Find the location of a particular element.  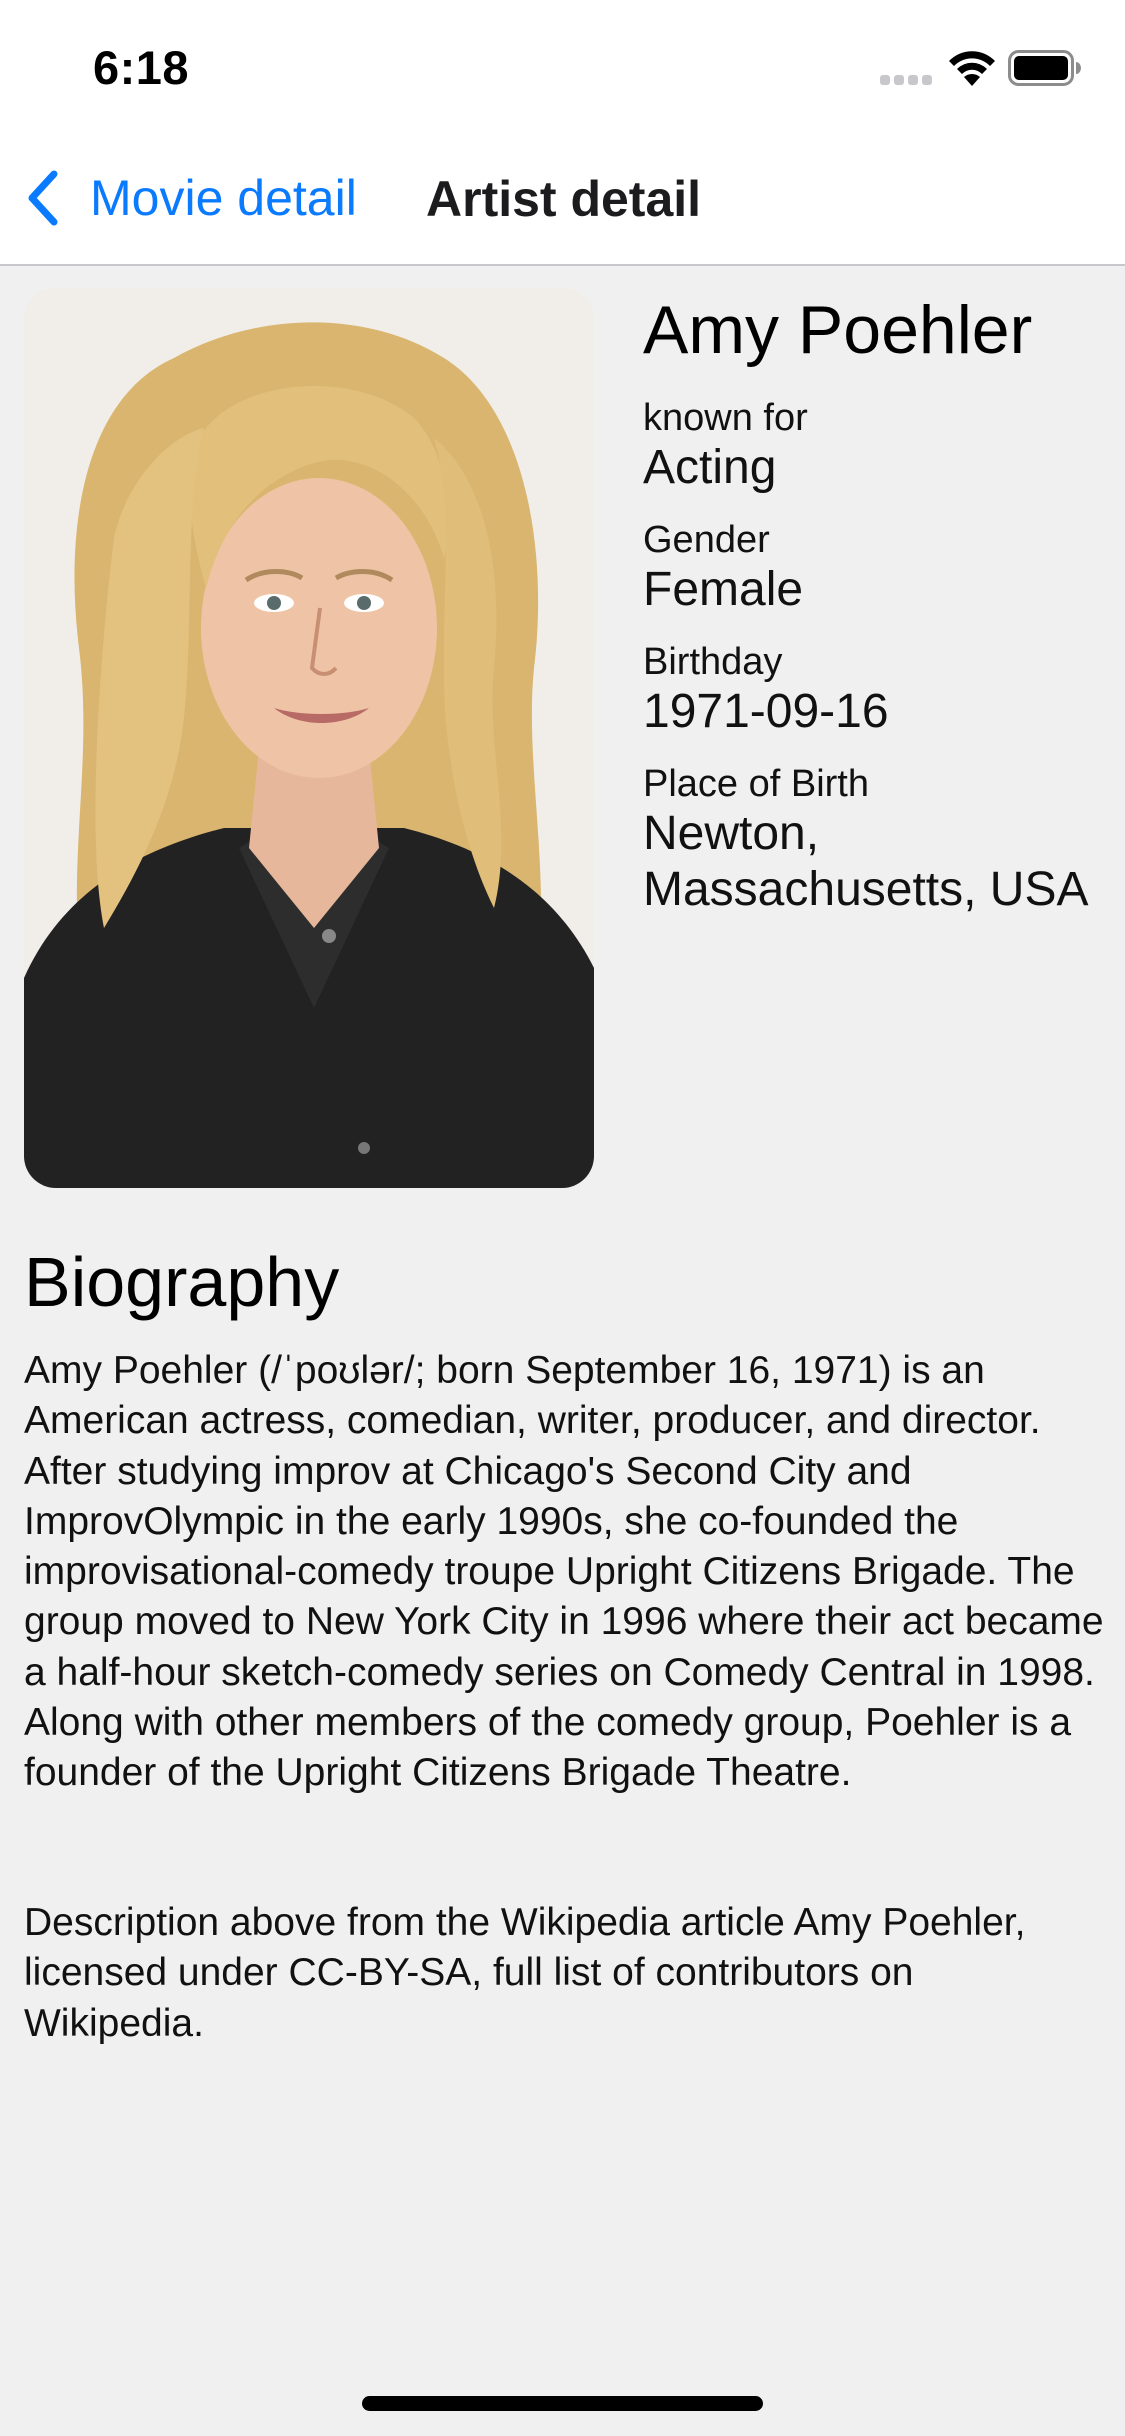

back-button: Movie detail is located at coordinates (190, 198).